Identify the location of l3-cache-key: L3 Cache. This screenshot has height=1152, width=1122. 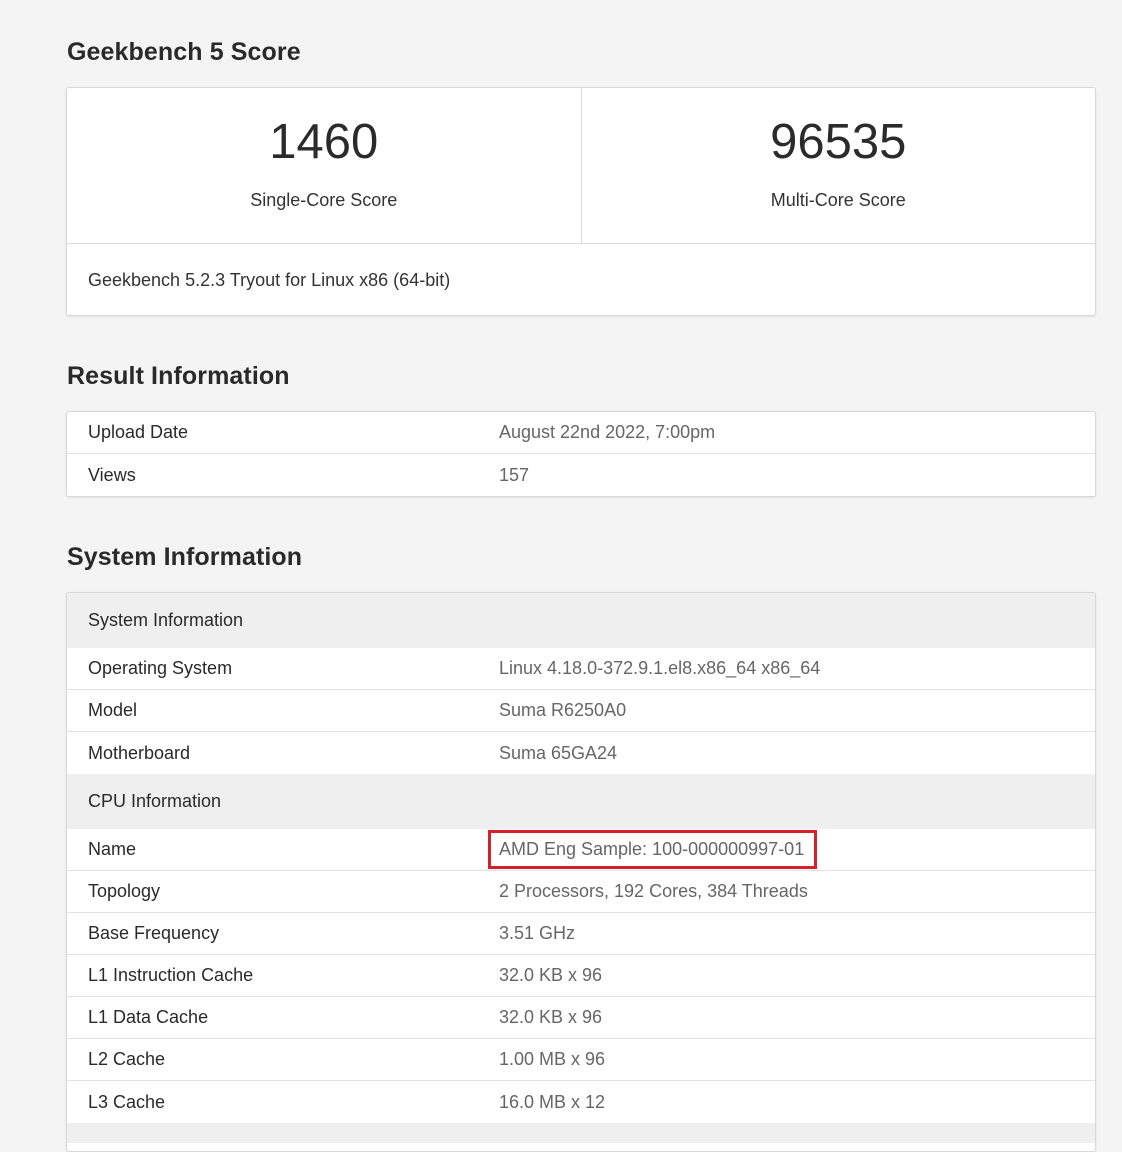
(127, 1101).